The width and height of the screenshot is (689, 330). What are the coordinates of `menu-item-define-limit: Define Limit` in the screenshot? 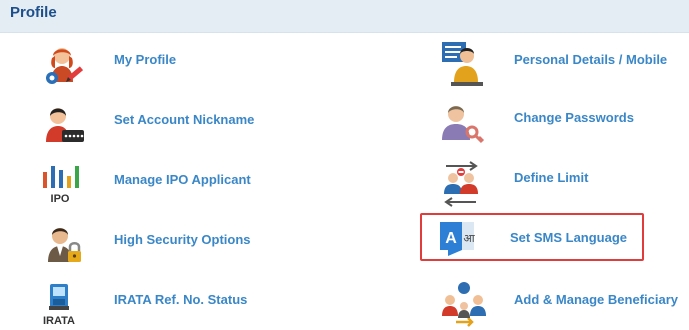 It's located at (560, 185).